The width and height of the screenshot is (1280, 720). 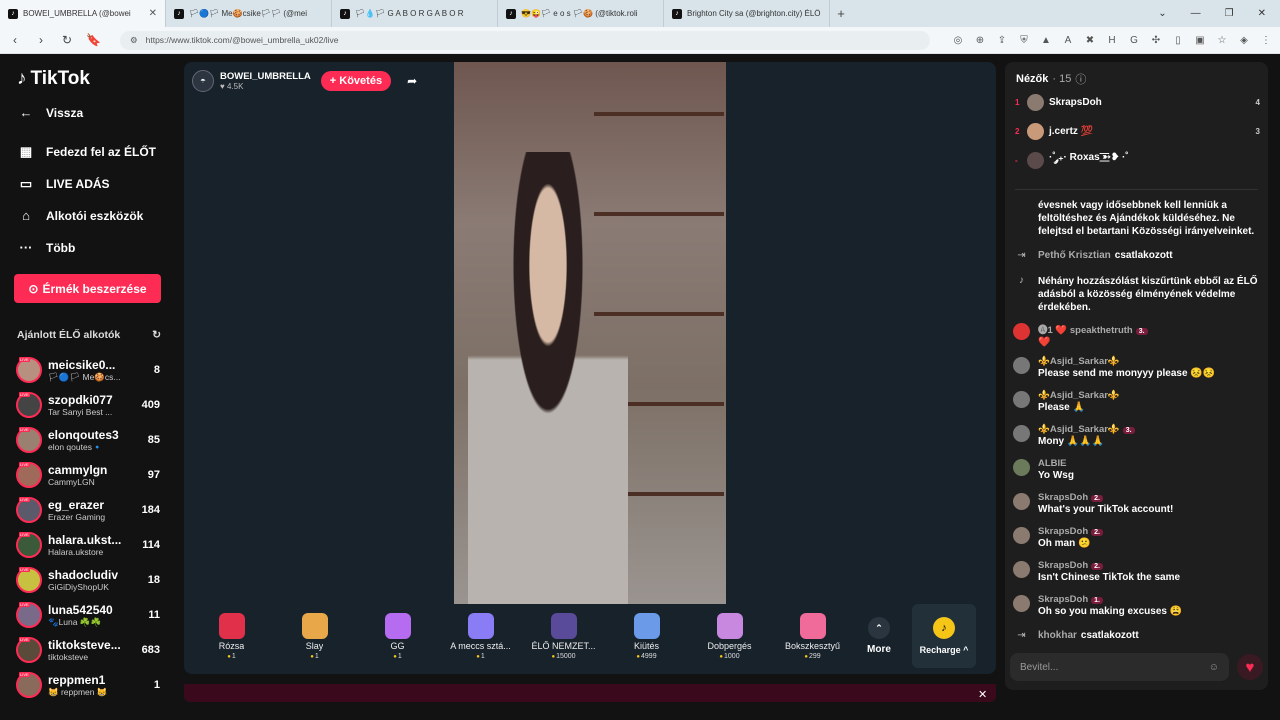 What do you see at coordinates (1178, 40) in the screenshot?
I see `sidebar-icon: ▯` at bounding box center [1178, 40].